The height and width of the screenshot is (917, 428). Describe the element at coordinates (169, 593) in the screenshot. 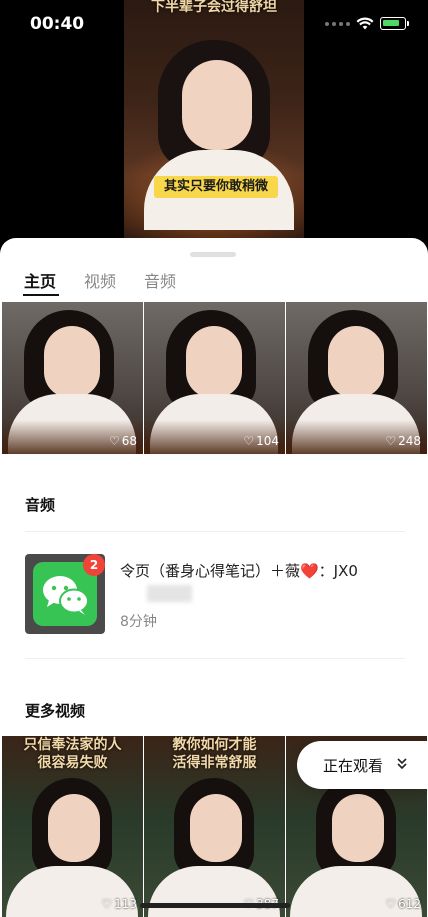

I see `redacted-text` at that location.